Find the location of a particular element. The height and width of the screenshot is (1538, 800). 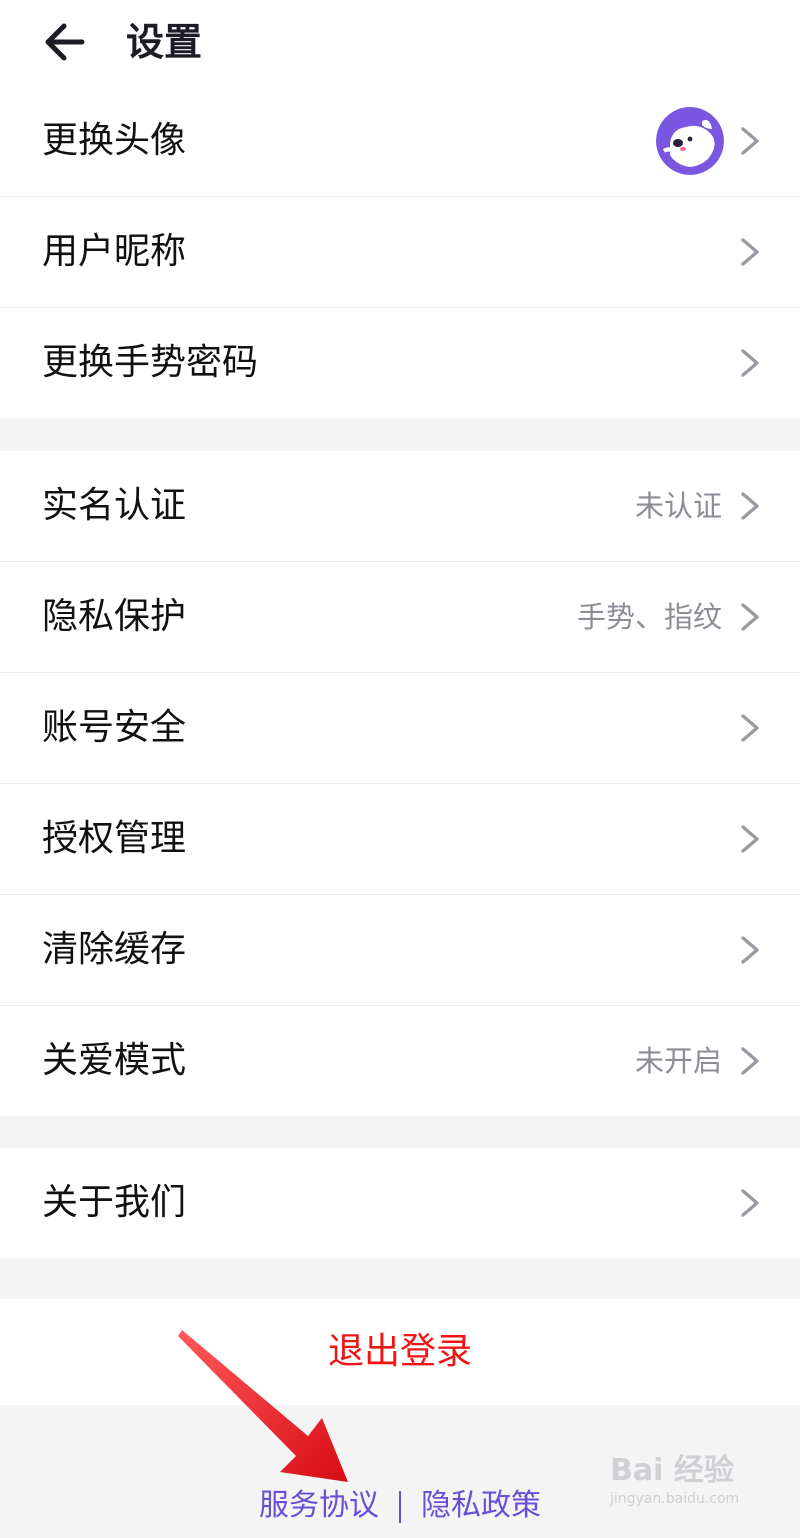

watermark-main-text: Bai 经验 is located at coordinates (672, 1470).